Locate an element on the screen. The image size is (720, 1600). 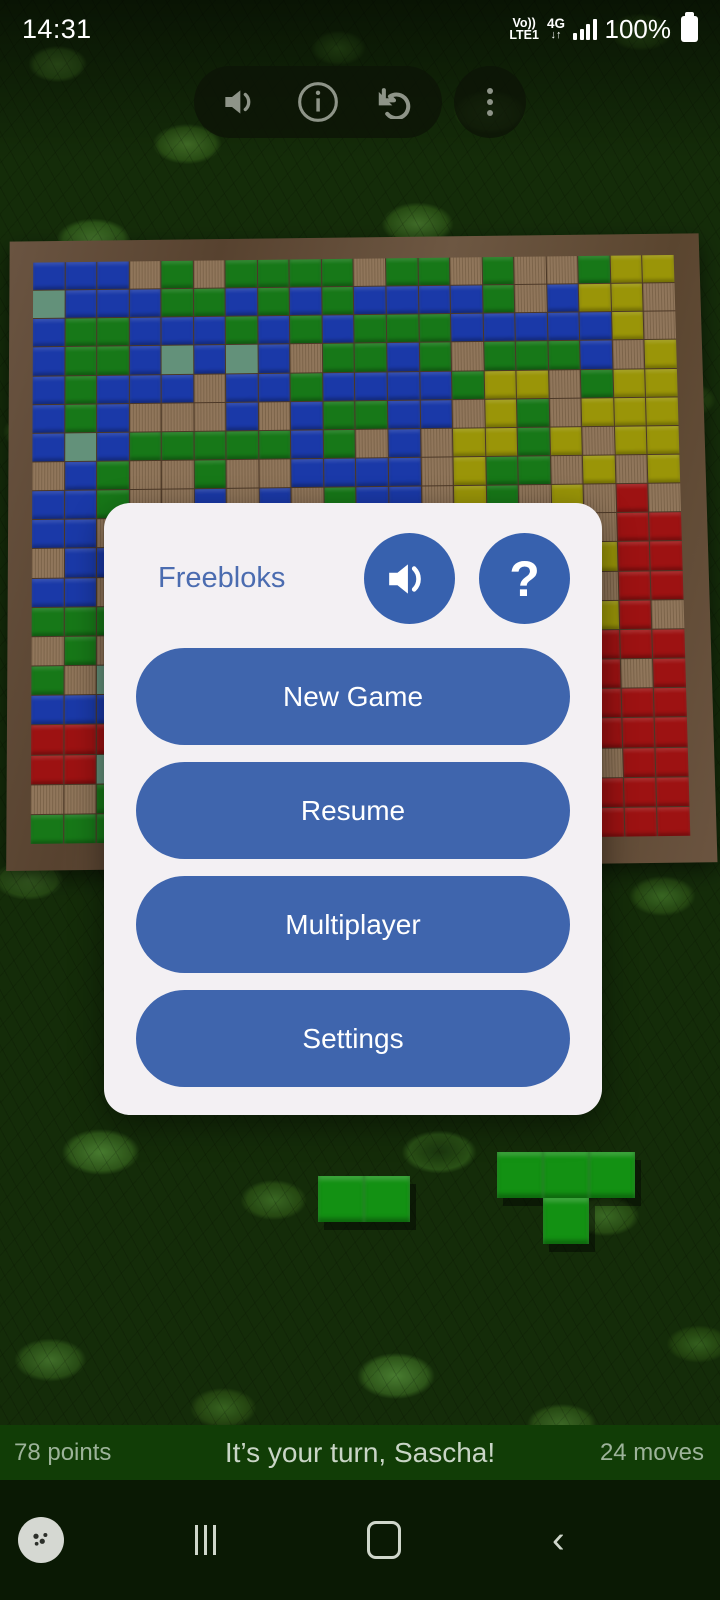
menu-button-label: Settings is located at coordinates (353, 1038).